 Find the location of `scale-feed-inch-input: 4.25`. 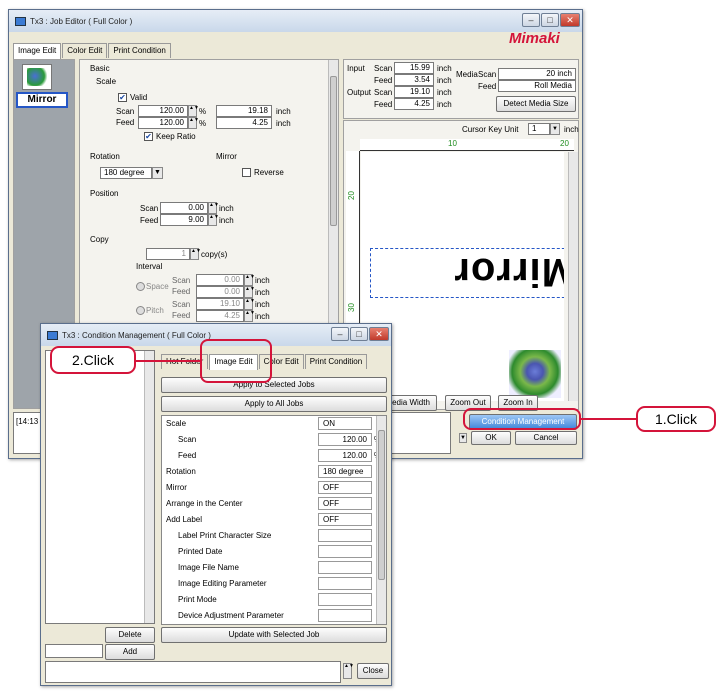

scale-feed-inch-input: 4.25 is located at coordinates (244, 123).